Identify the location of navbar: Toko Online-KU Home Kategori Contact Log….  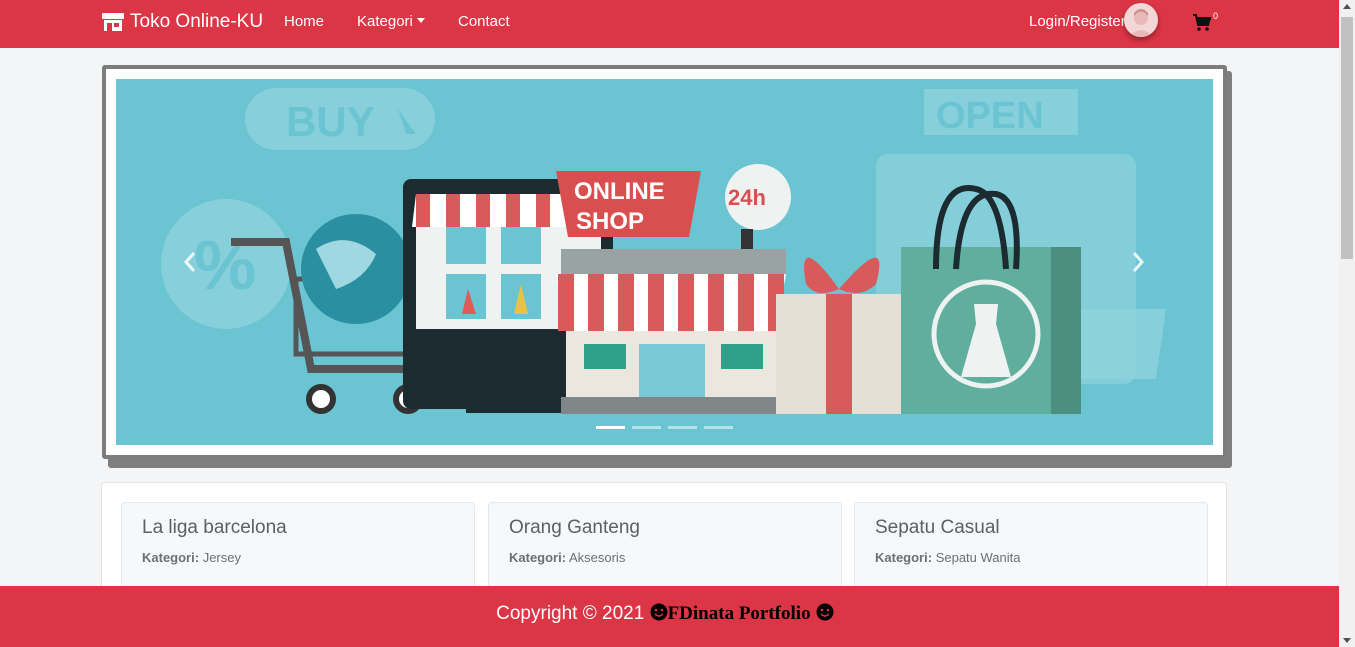
(669, 24).